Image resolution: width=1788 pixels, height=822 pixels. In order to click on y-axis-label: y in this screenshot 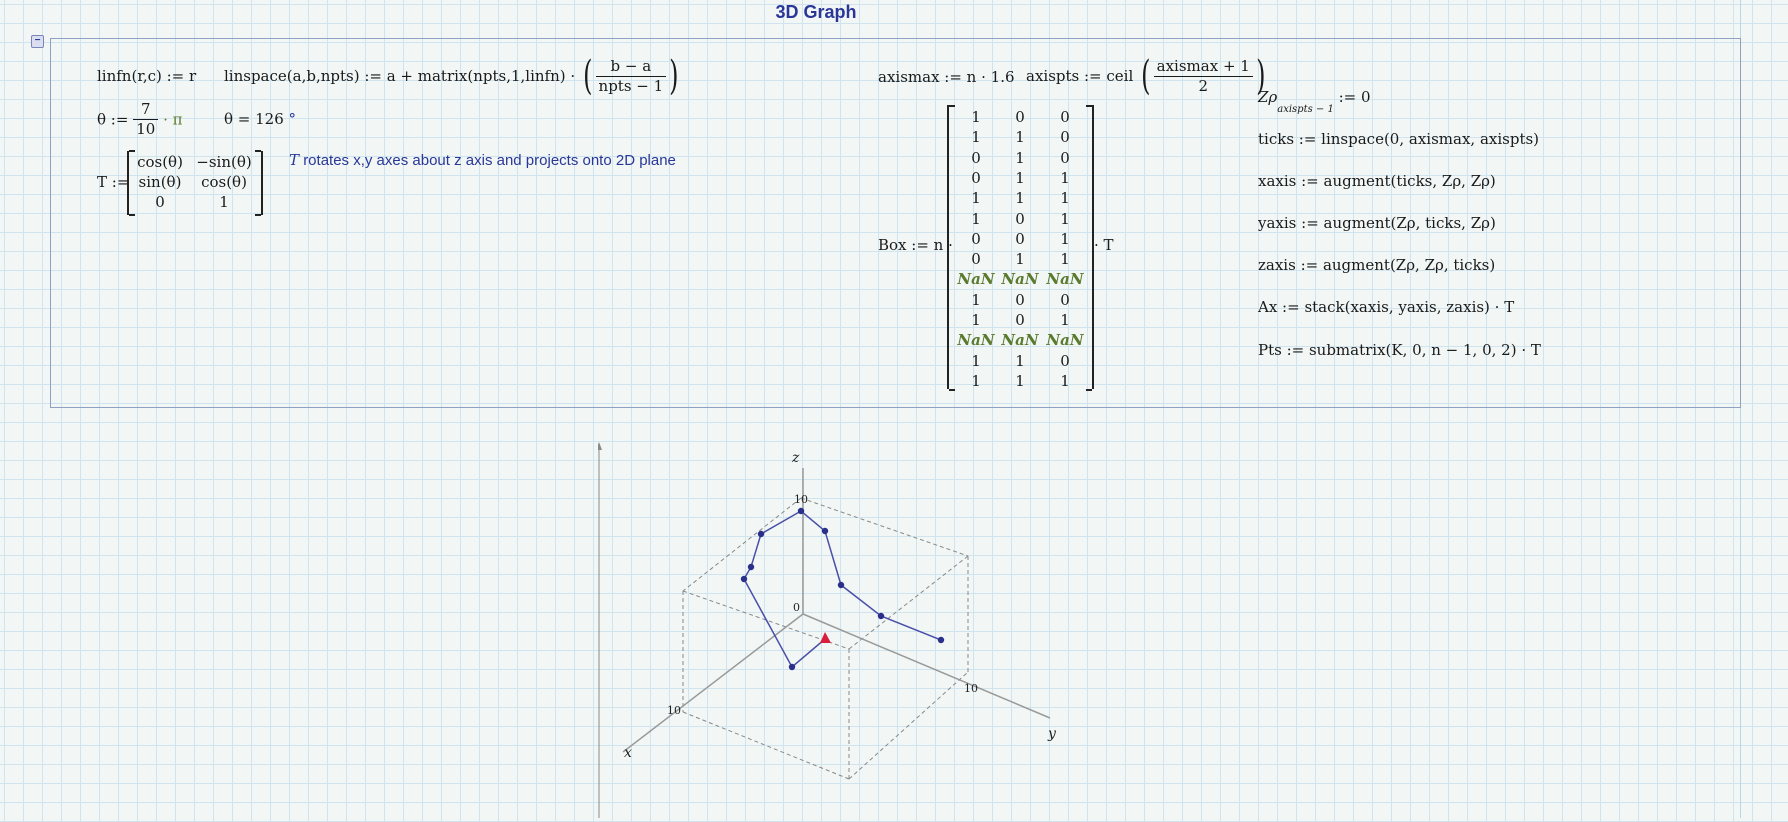, I will do `click(1052, 734)`.